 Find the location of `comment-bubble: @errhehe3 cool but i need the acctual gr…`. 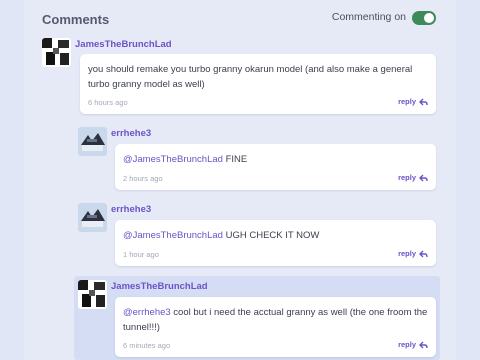

comment-bubble: @errhehe3 cool but i need the acctual gr… is located at coordinates (275, 327).